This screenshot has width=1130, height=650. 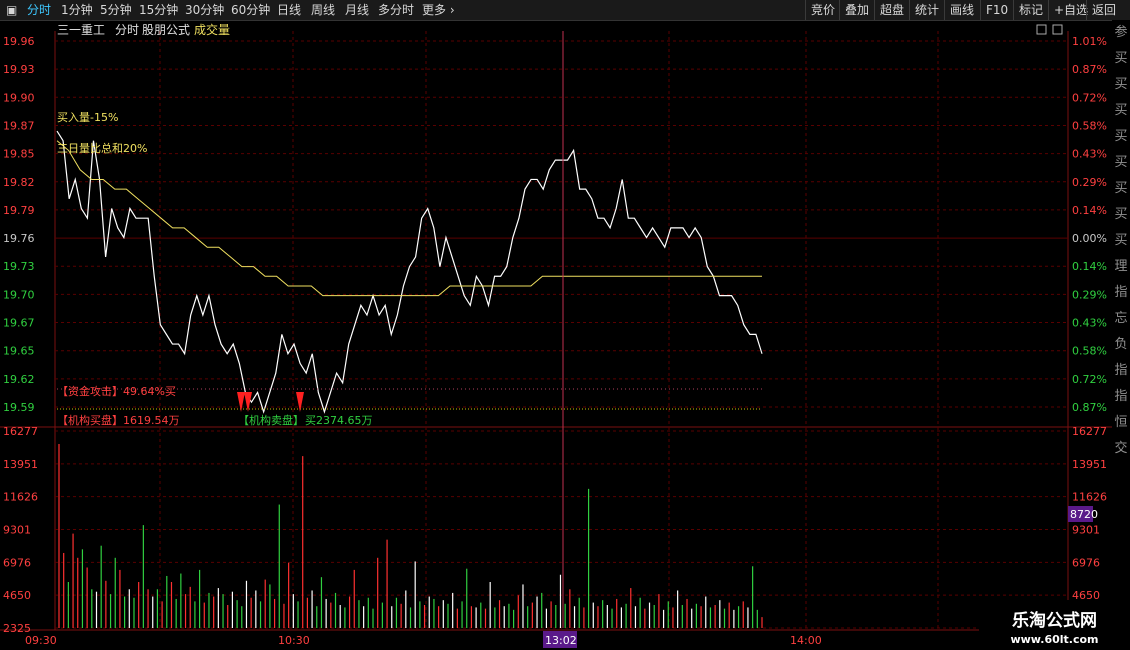 I want to click on volume-label-right: 13951, so click(x=1089, y=464).